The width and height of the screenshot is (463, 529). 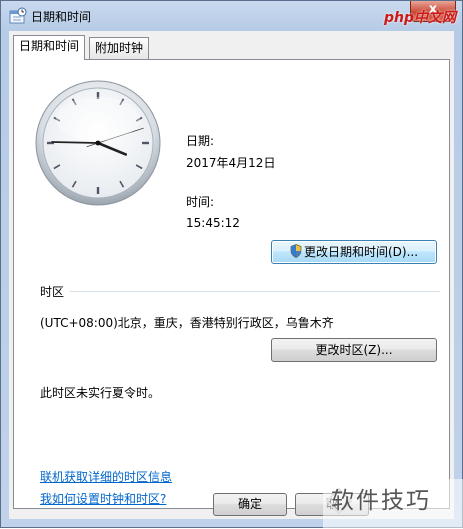 What do you see at coordinates (255, 291) in the screenshot?
I see `timezone-divider` at bounding box center [255, 291].